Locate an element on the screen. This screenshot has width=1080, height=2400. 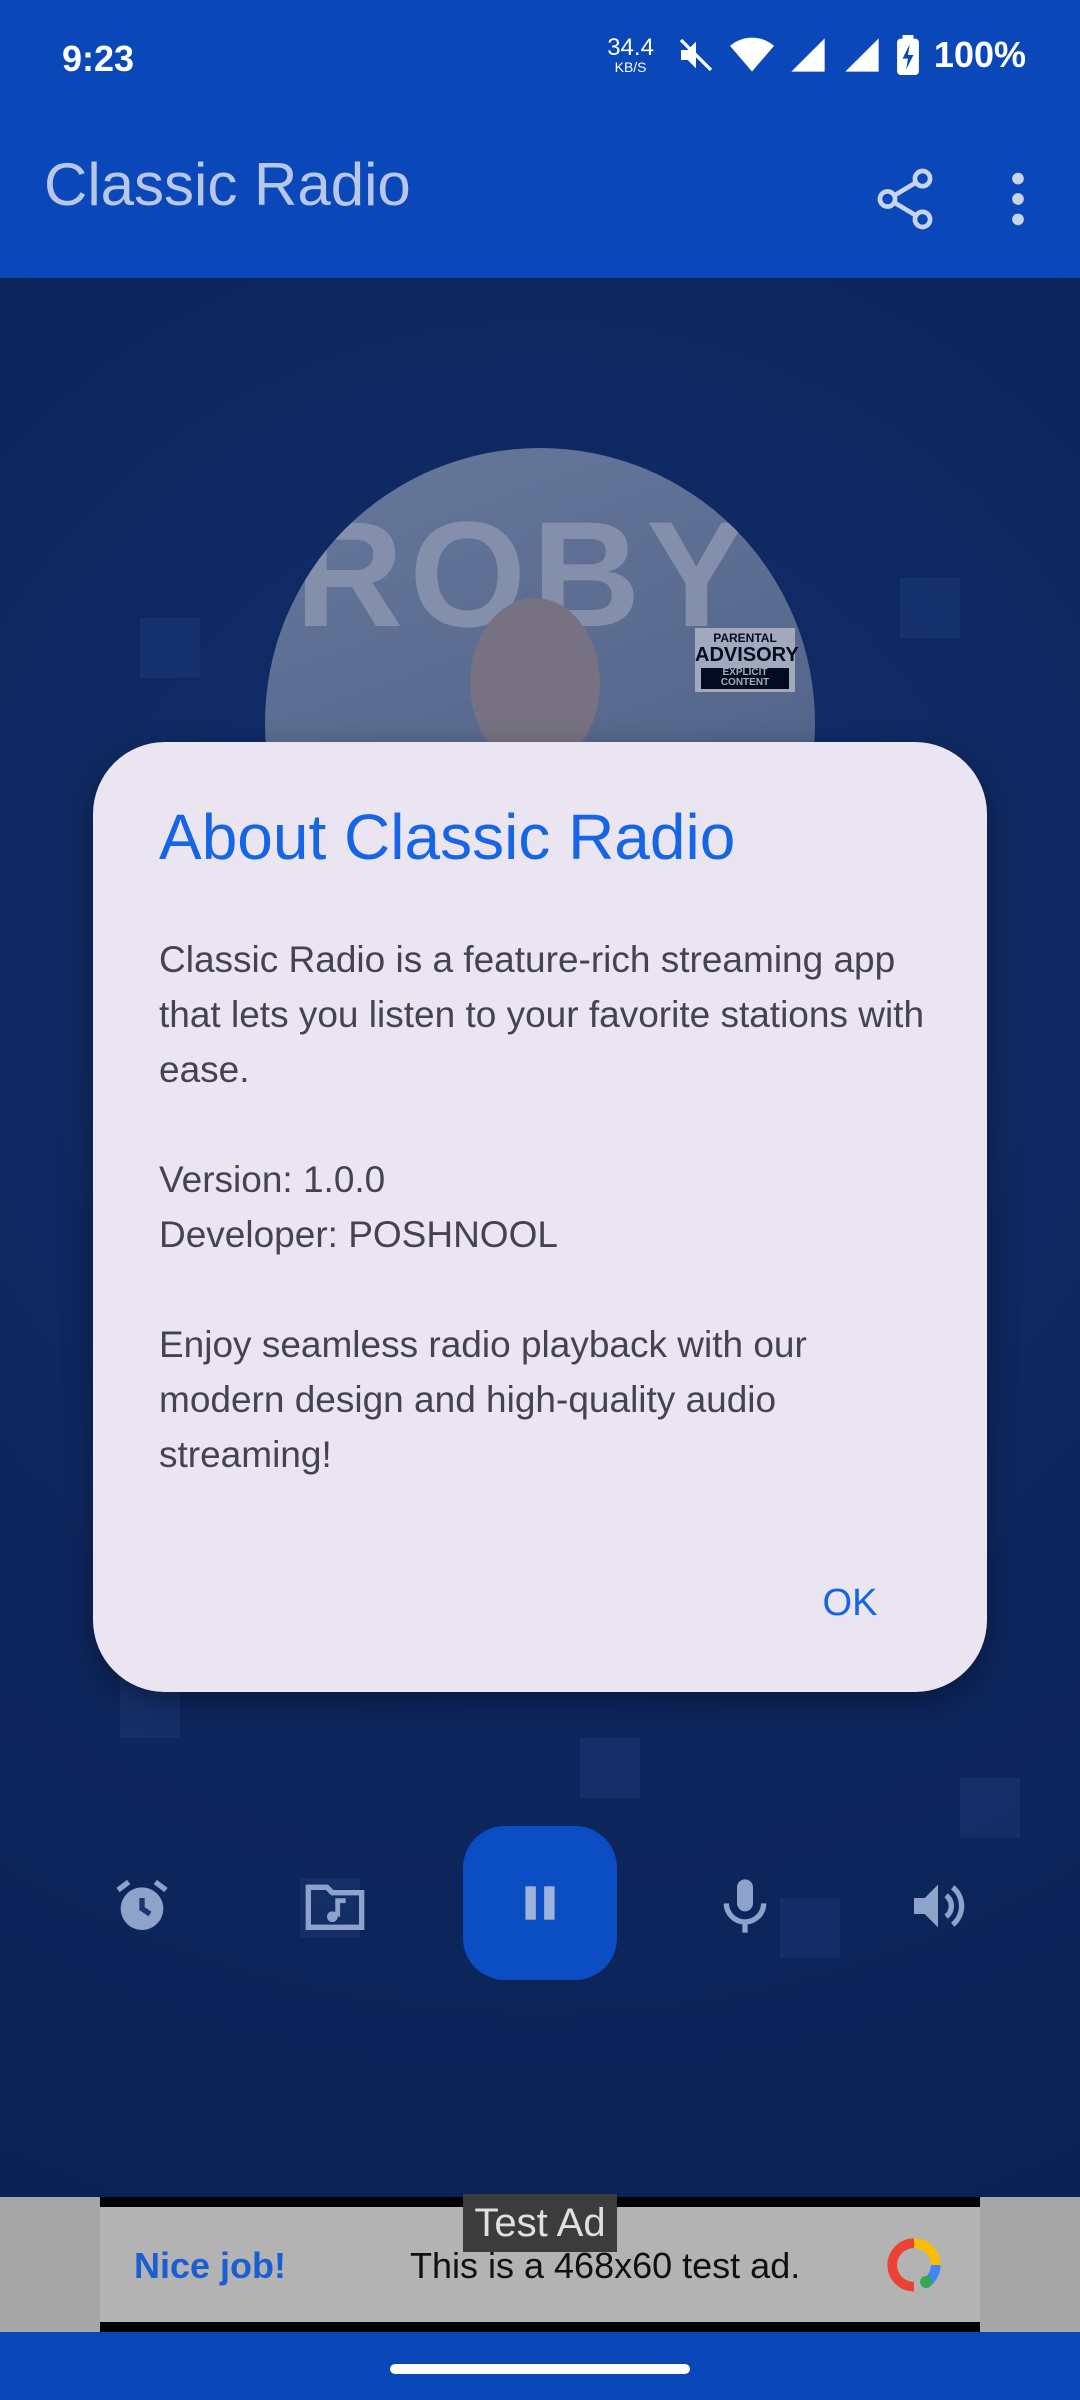
network-speed-unit: KB/S is located at coordinates (630, 67).